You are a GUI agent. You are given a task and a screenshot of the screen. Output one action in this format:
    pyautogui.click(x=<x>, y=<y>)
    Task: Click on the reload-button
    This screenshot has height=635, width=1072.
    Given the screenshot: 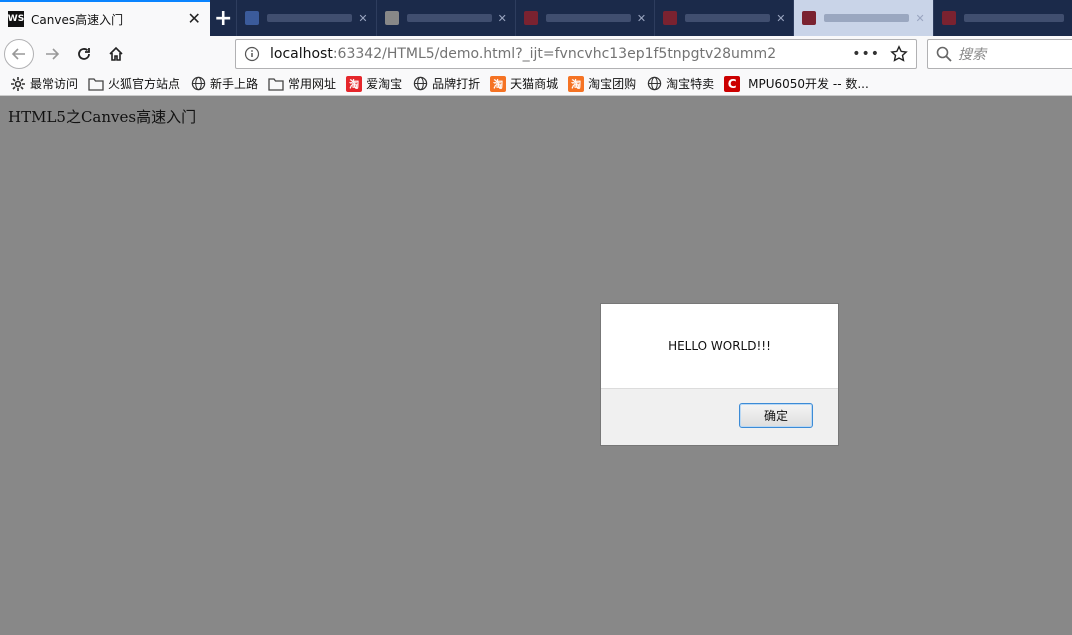 What is the action you would take?
    pyautogui.click(x=84, y=54)
    